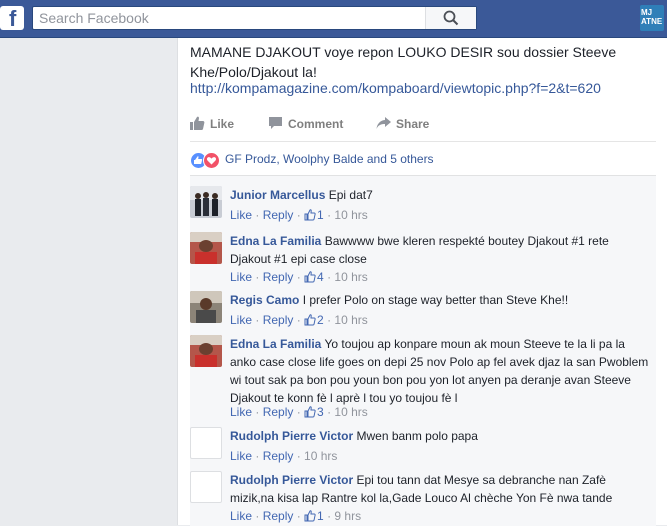 This screenshot has width=667, height=526. I want to click on love-reaction-icon, so click(211, 160).